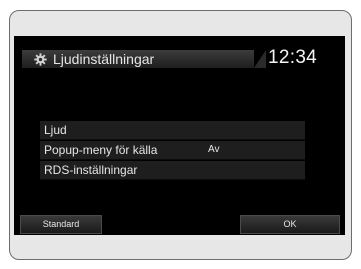 This screenshot has height=269, width=361. I want to click on menu-item-ljud: Ljud, so click(172, 130).